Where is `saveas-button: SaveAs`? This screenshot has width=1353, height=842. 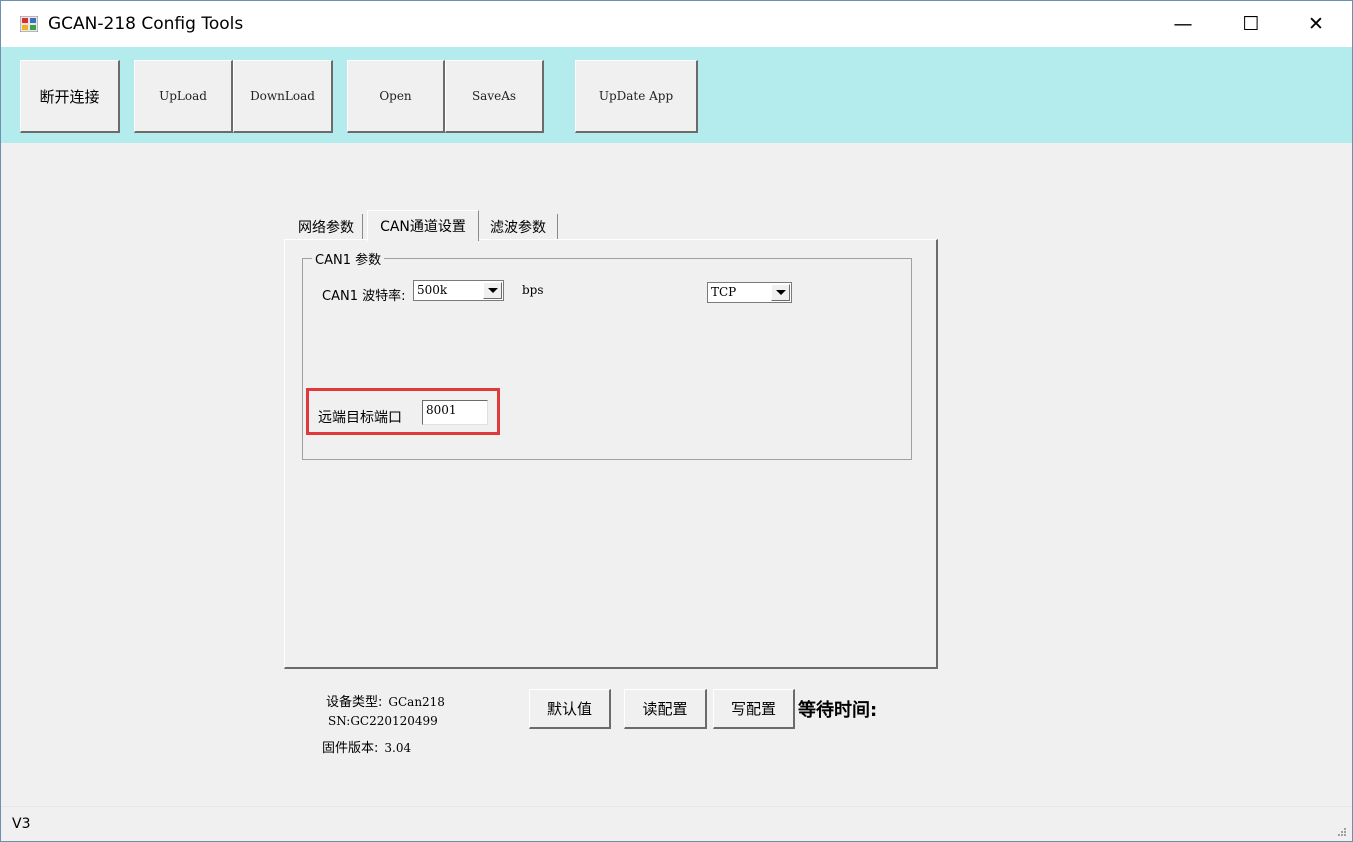 saveas-button: SaveAs is located at coordinates (494, 96).